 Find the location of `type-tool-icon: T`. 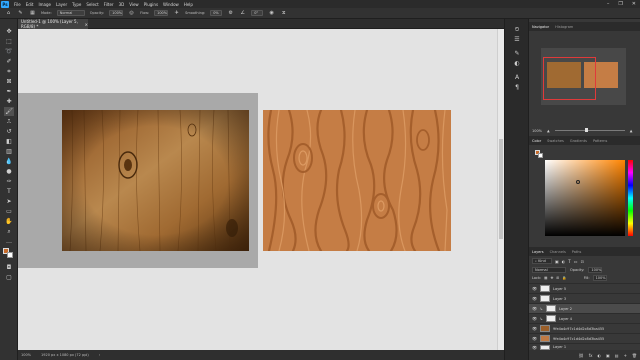

type-tool-icon: T is located at coordinates (9, 191).